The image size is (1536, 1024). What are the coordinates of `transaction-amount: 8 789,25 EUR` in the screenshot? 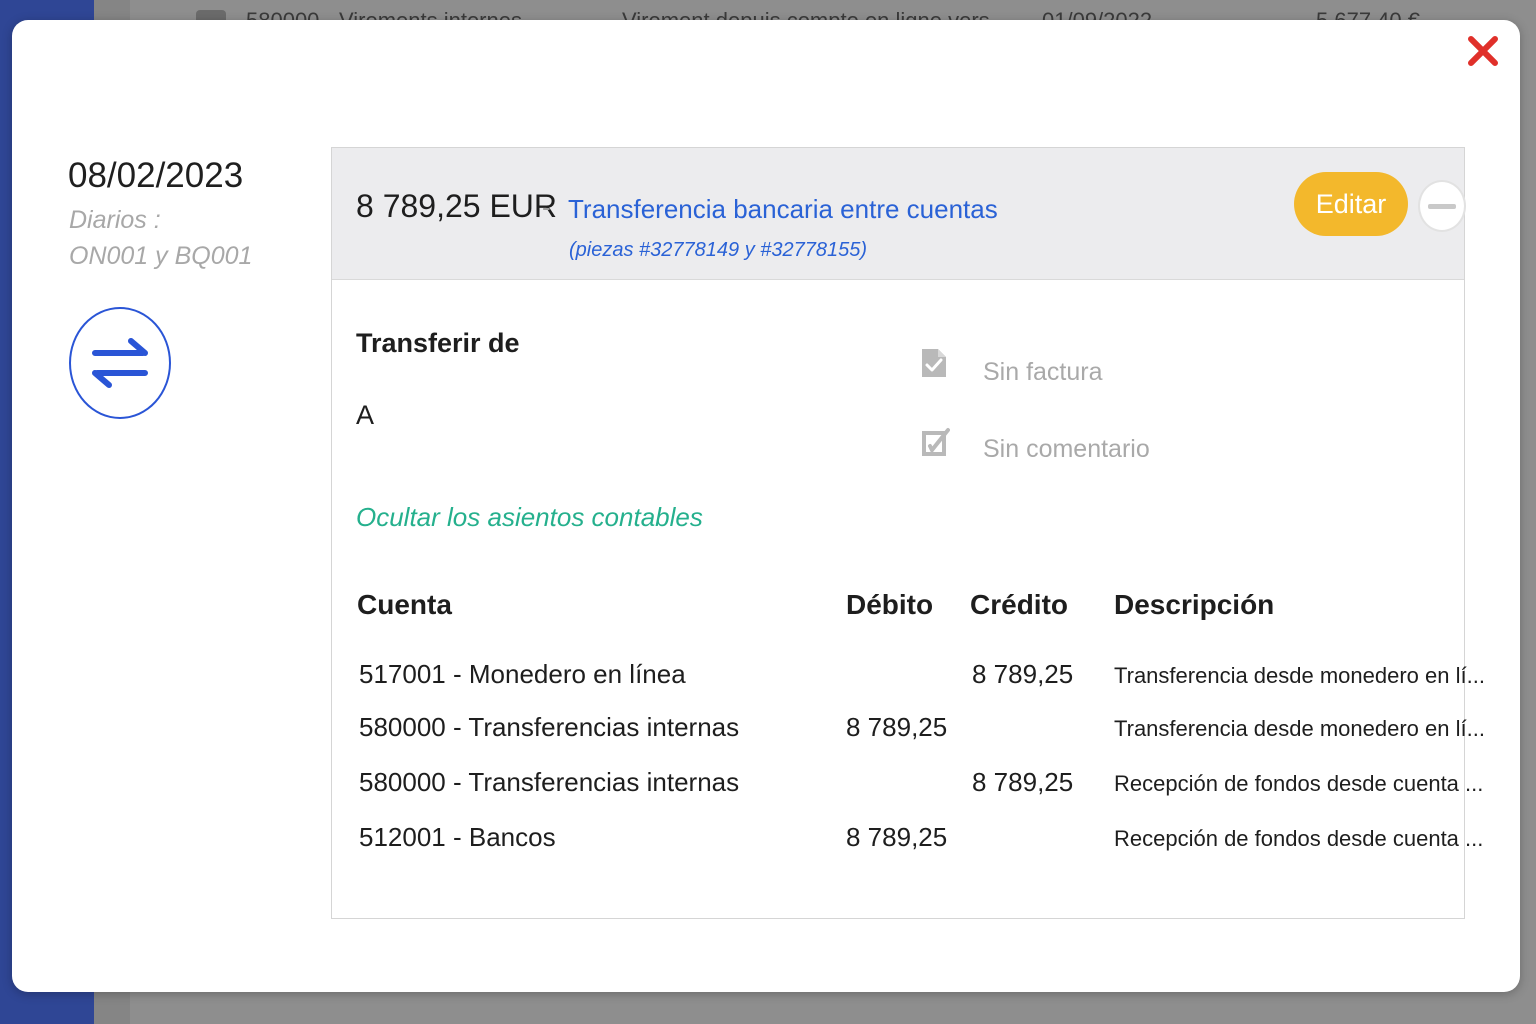 It's located at (457, 206).